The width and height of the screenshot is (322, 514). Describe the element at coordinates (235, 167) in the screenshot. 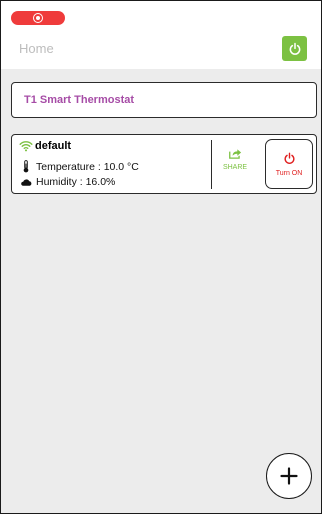

I see `share-label: SHARE` at that location.